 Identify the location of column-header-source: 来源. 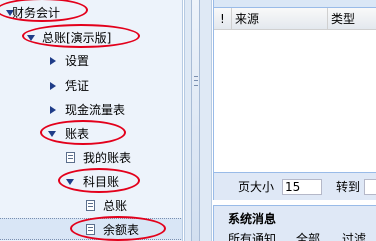
(280, 19).